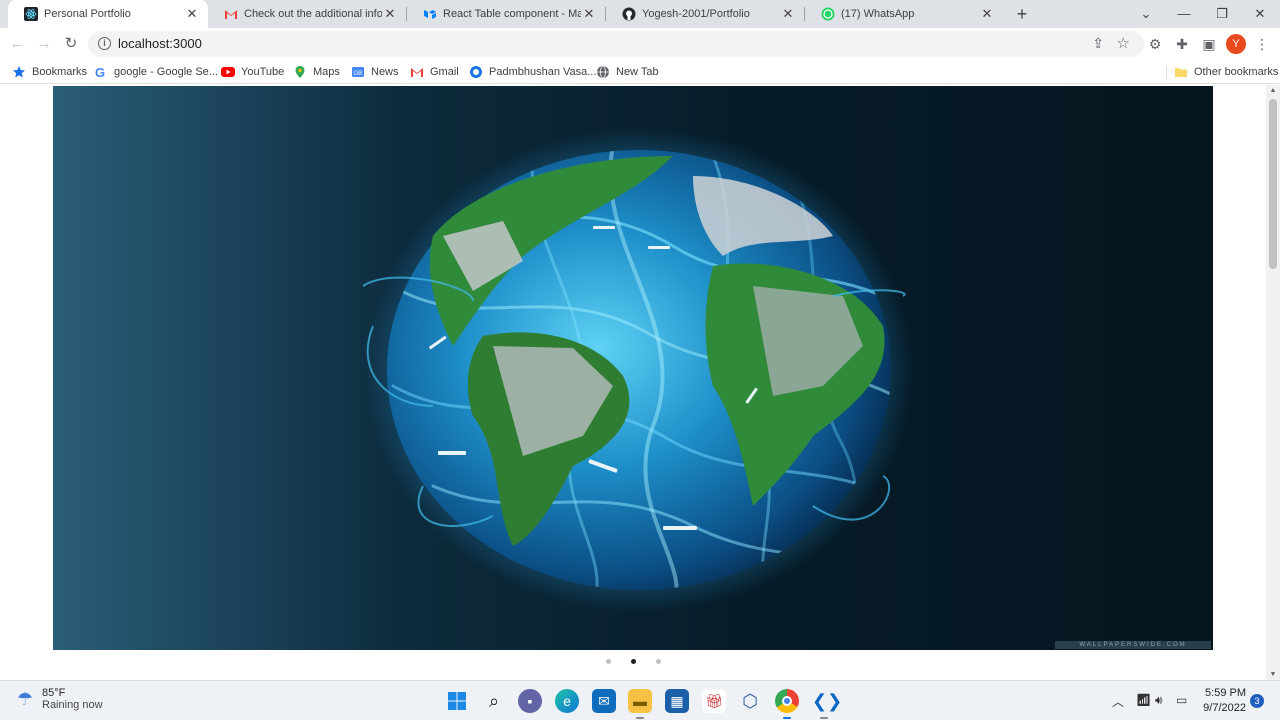 The height and width of the screenshot is (720, 1280). I want to click on tab-title: Personal Portfolio, so click(87, 14).